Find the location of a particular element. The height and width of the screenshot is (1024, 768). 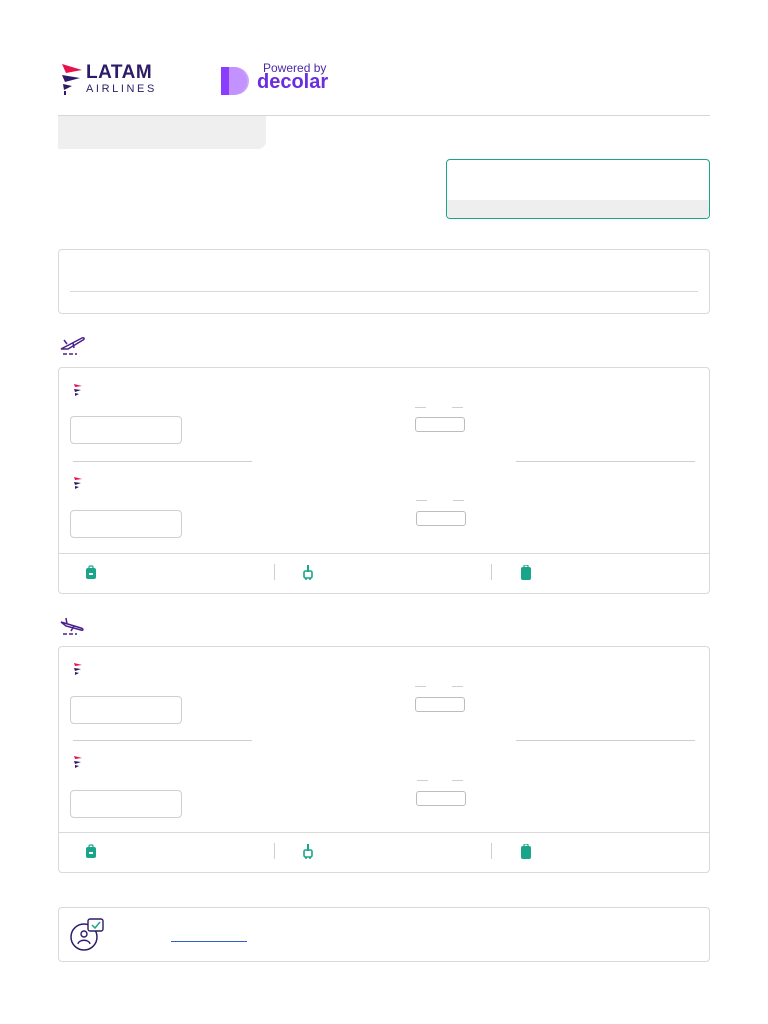

plane-landing-icon is located at coordinates (72, 626).